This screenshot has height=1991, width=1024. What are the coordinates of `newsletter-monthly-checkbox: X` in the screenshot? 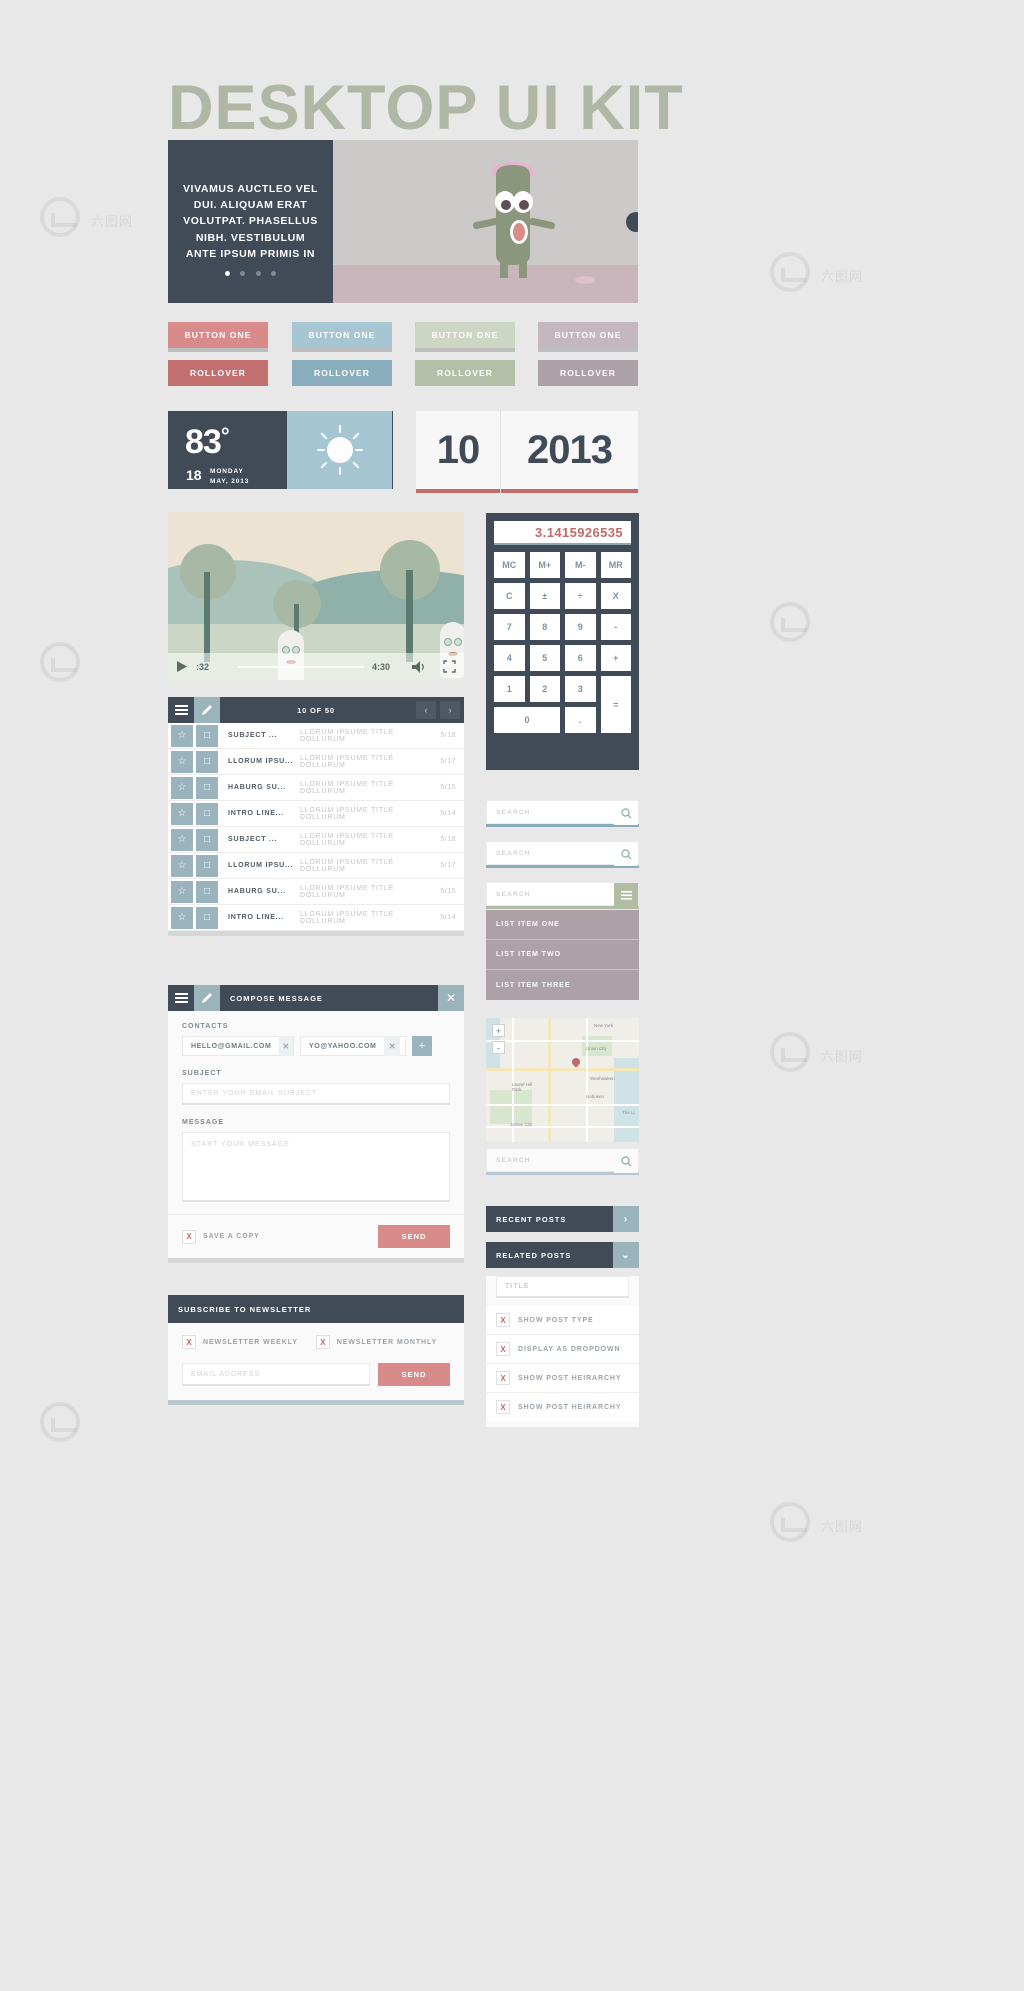 It's located at (322, 1342).